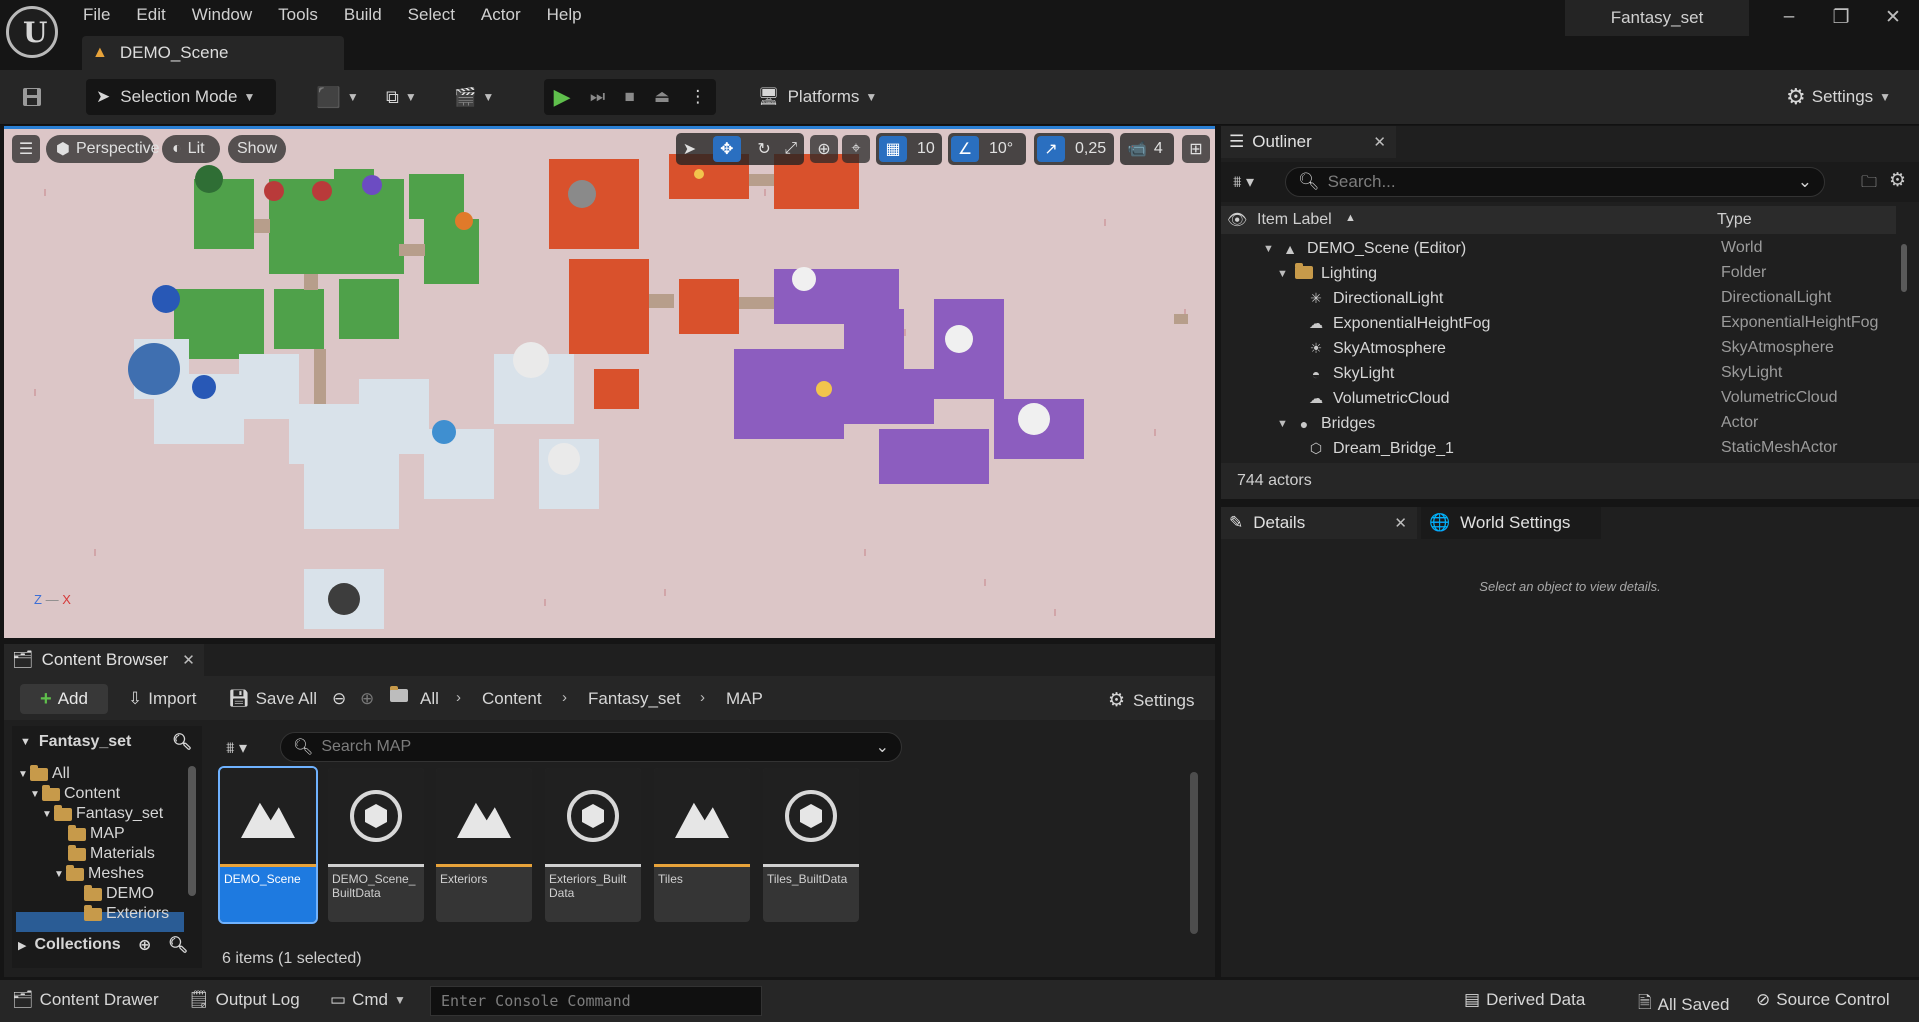  Describe the element at coordinates (429, 699) in the screenshot. I see `breadcrumb-all: All` at that location.